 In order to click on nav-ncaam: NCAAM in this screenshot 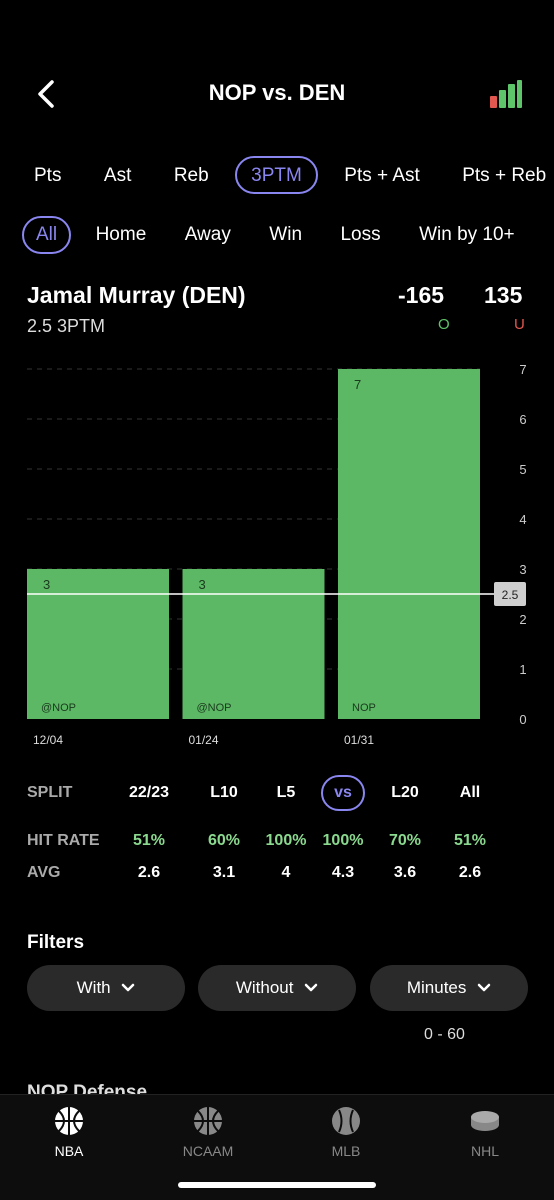, I will do `click(208, 1132)`.